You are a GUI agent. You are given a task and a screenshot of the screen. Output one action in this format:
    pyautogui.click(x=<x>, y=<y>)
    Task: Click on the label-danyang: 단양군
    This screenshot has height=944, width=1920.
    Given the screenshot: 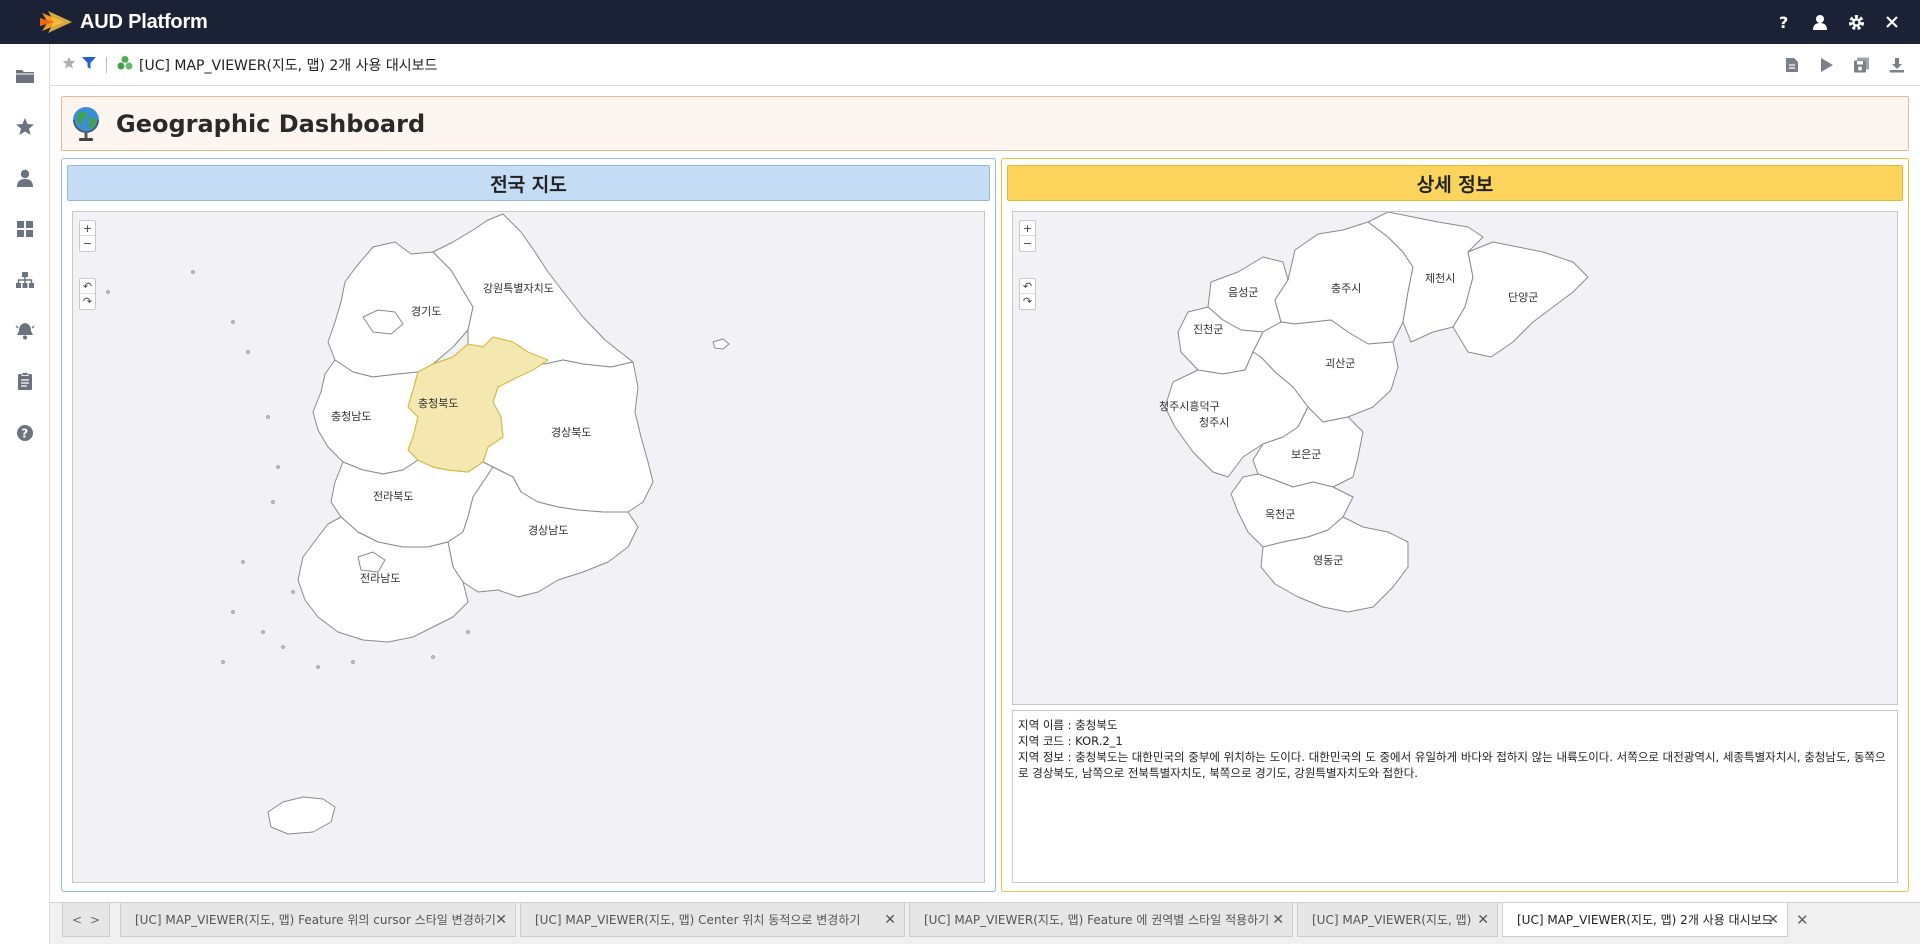 What is the action you would take?
    pyautogui.click(x=1523, y=297)
    